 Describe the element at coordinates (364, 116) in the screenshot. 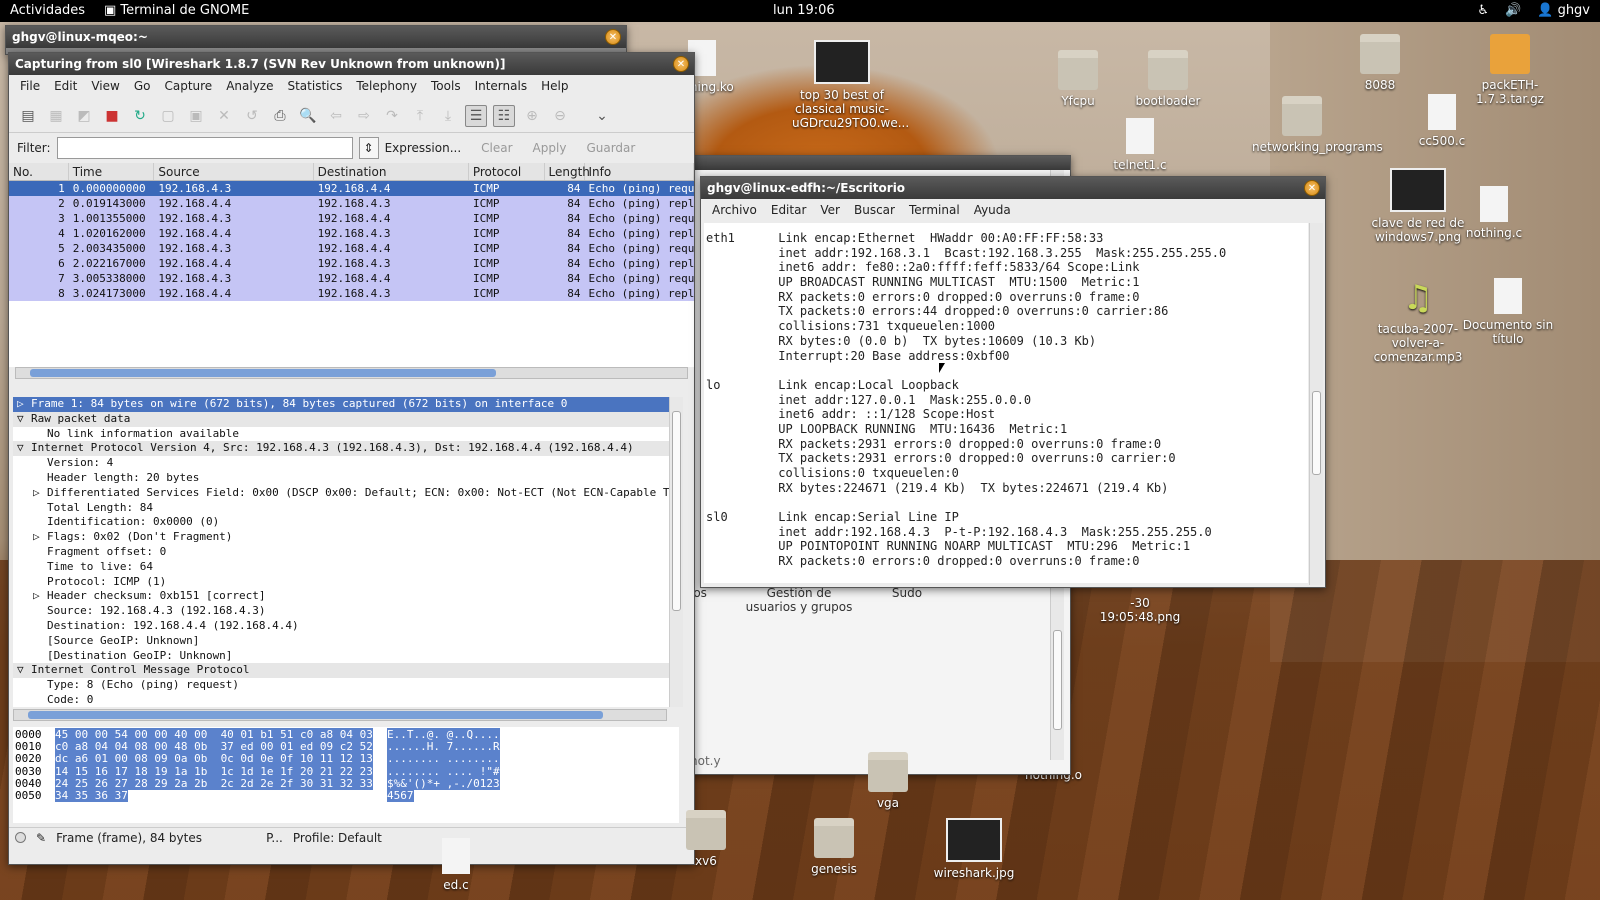

I see `forward-icon: ⇨` at that location.